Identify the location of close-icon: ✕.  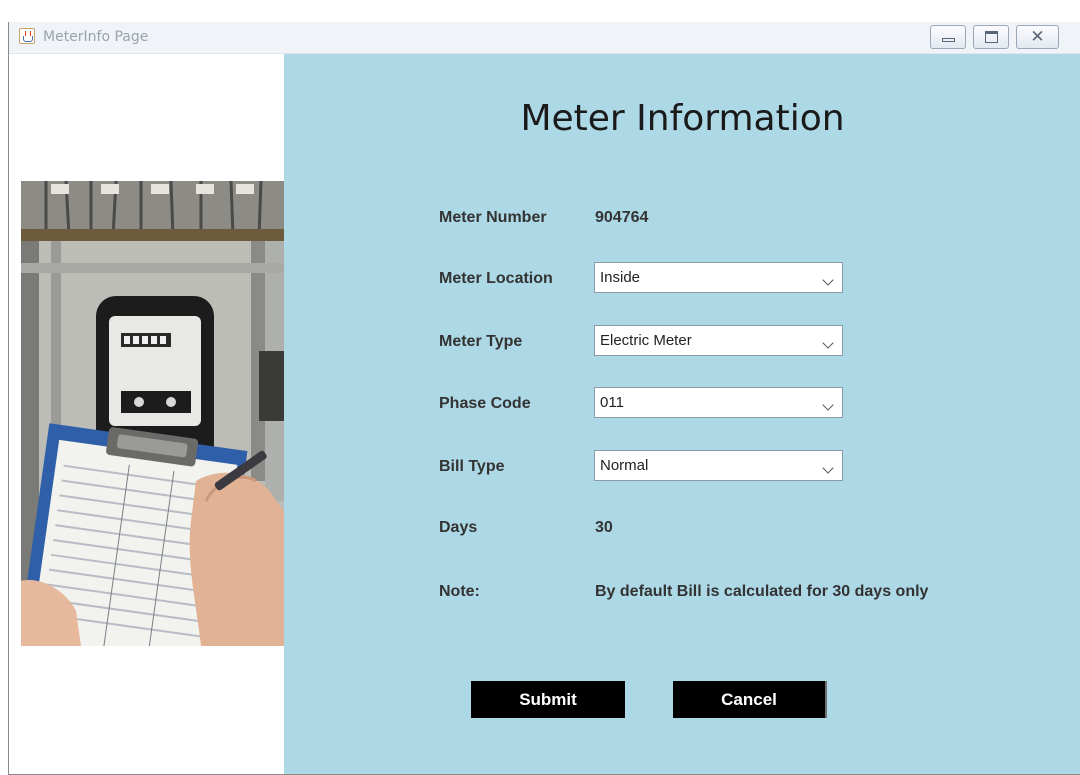
(1037, 36).